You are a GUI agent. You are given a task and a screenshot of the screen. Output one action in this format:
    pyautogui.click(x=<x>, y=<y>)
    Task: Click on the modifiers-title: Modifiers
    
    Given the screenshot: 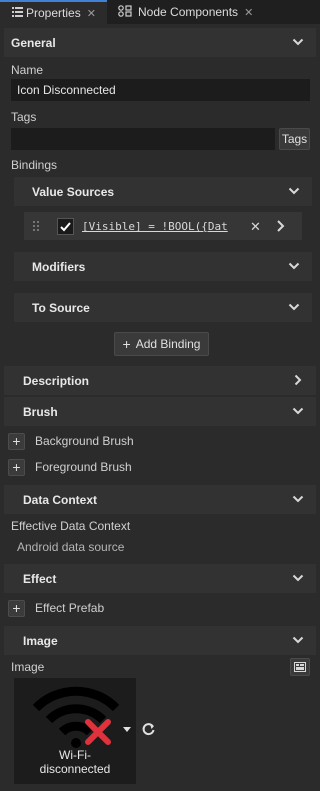 What is the action you would take?
    pyautogui.click(x=59, y=266)
    